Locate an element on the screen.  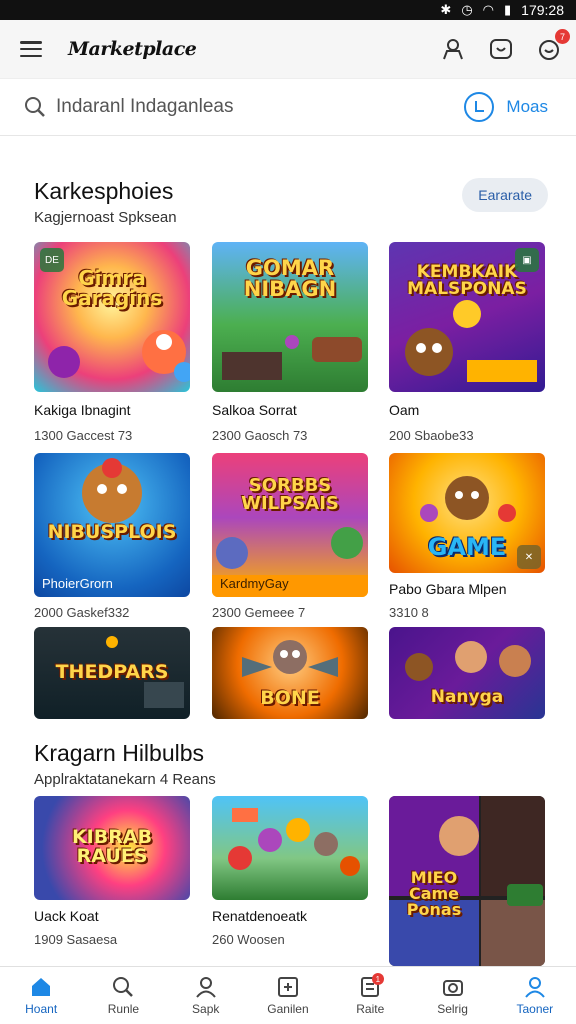
game-card: SORBBS WILPSAIS KardmyGay 2300 Gemeee 7 is located at coordinates (290, 536).